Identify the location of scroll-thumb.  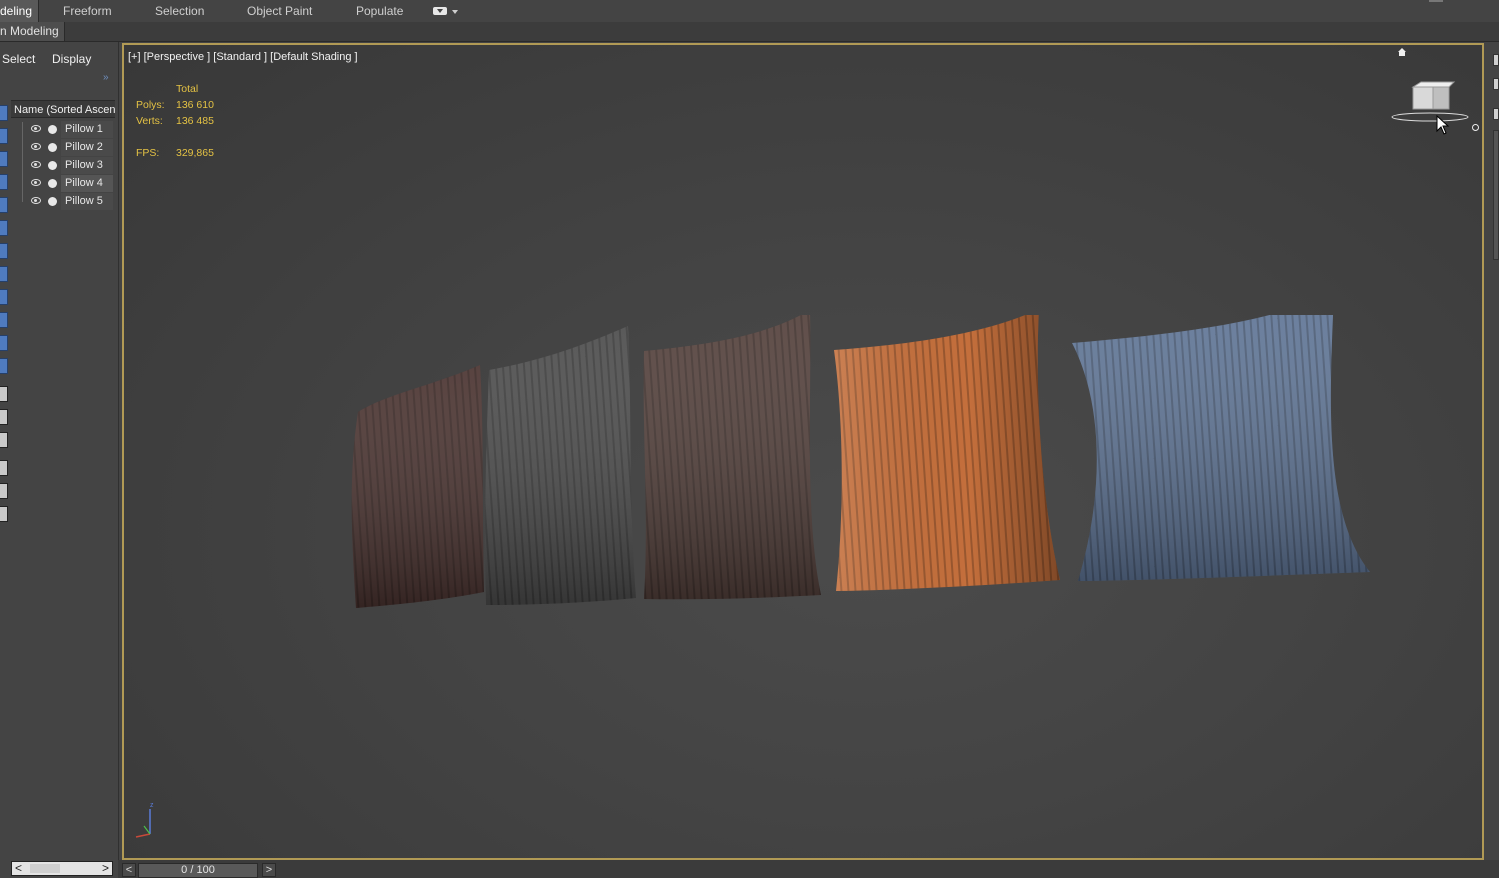
(45, 868).